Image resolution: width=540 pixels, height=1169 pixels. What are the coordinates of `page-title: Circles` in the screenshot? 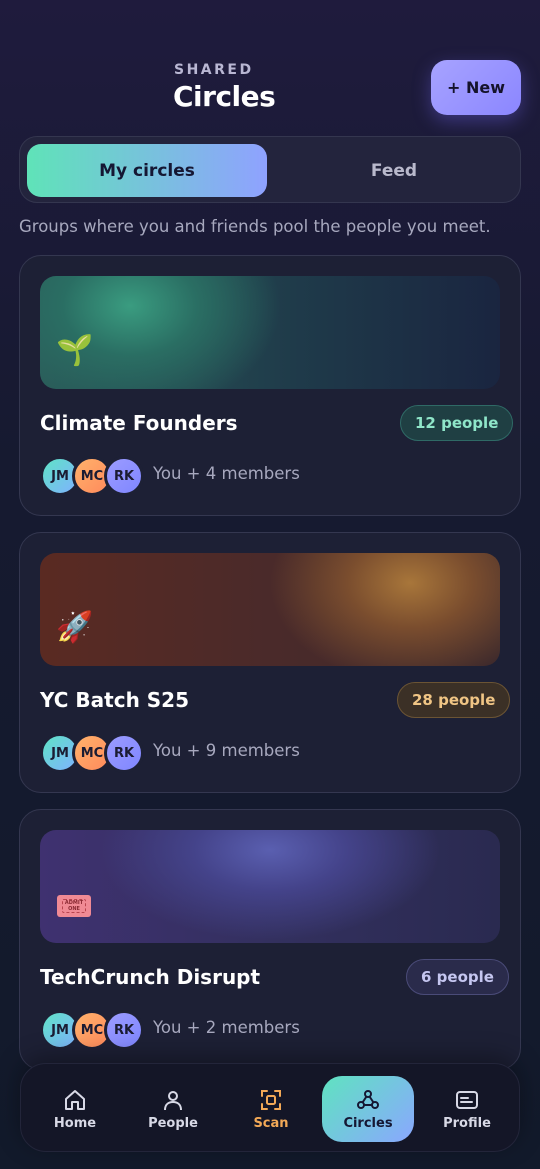 It's located at (224, 96).